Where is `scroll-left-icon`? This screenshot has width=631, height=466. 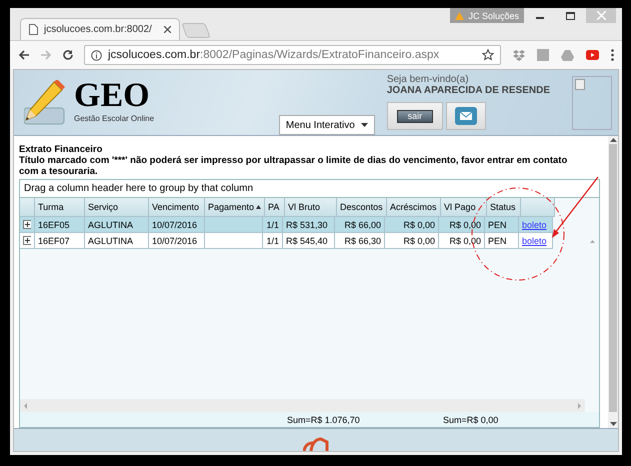 scroll-left-icon is located at coordinates (25, 405).